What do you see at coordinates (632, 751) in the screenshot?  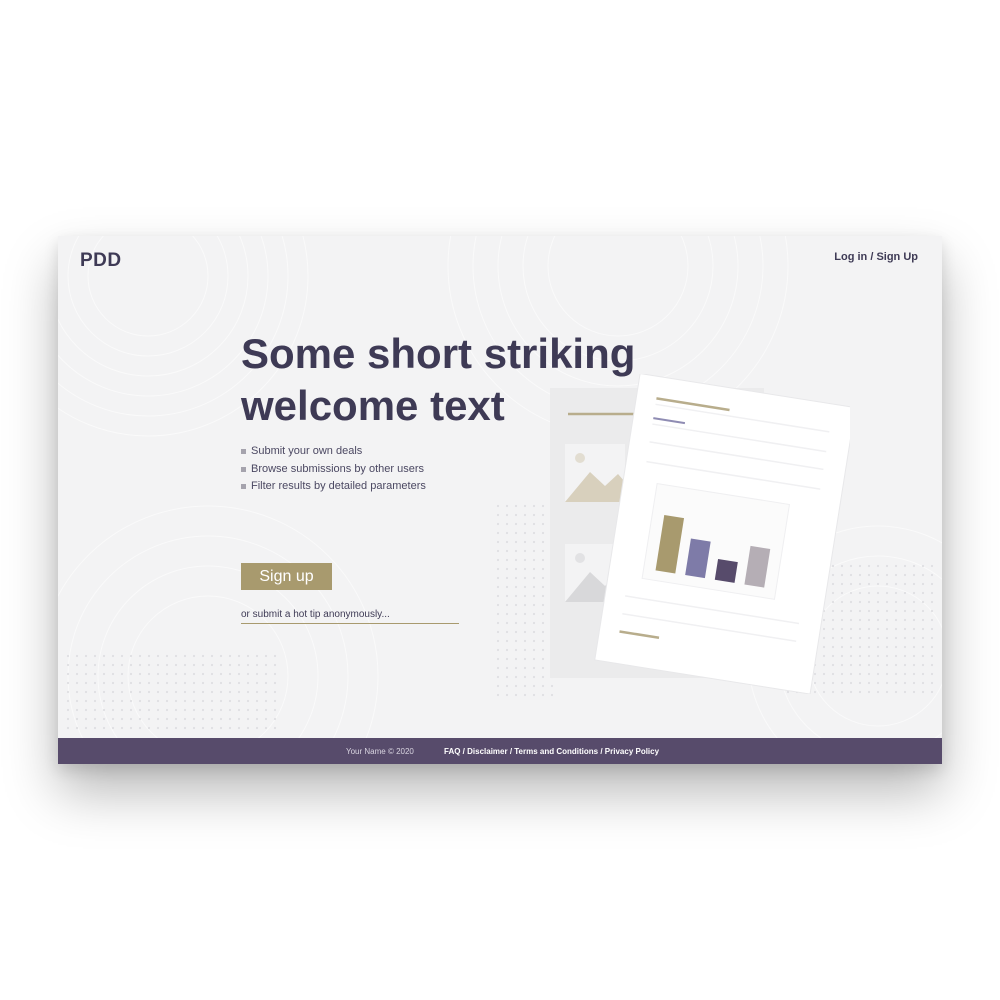 I see `privacy-link: Privacy Policy` at bounding box center [632, 751].